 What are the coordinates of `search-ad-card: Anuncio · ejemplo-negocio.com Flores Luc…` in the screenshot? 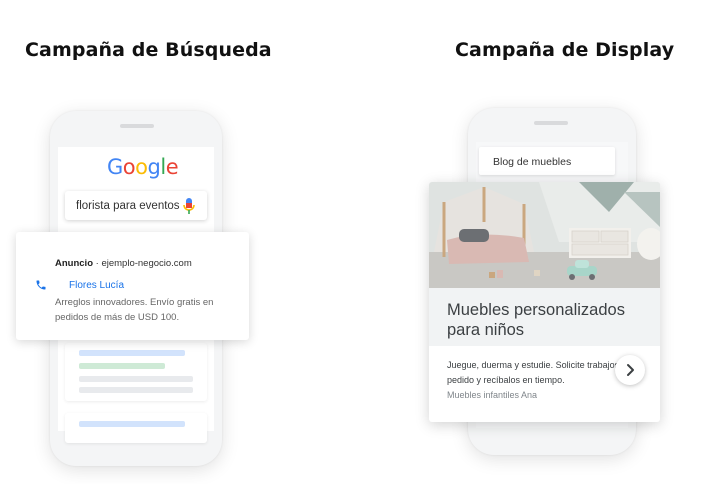 It's located at (132, 286).